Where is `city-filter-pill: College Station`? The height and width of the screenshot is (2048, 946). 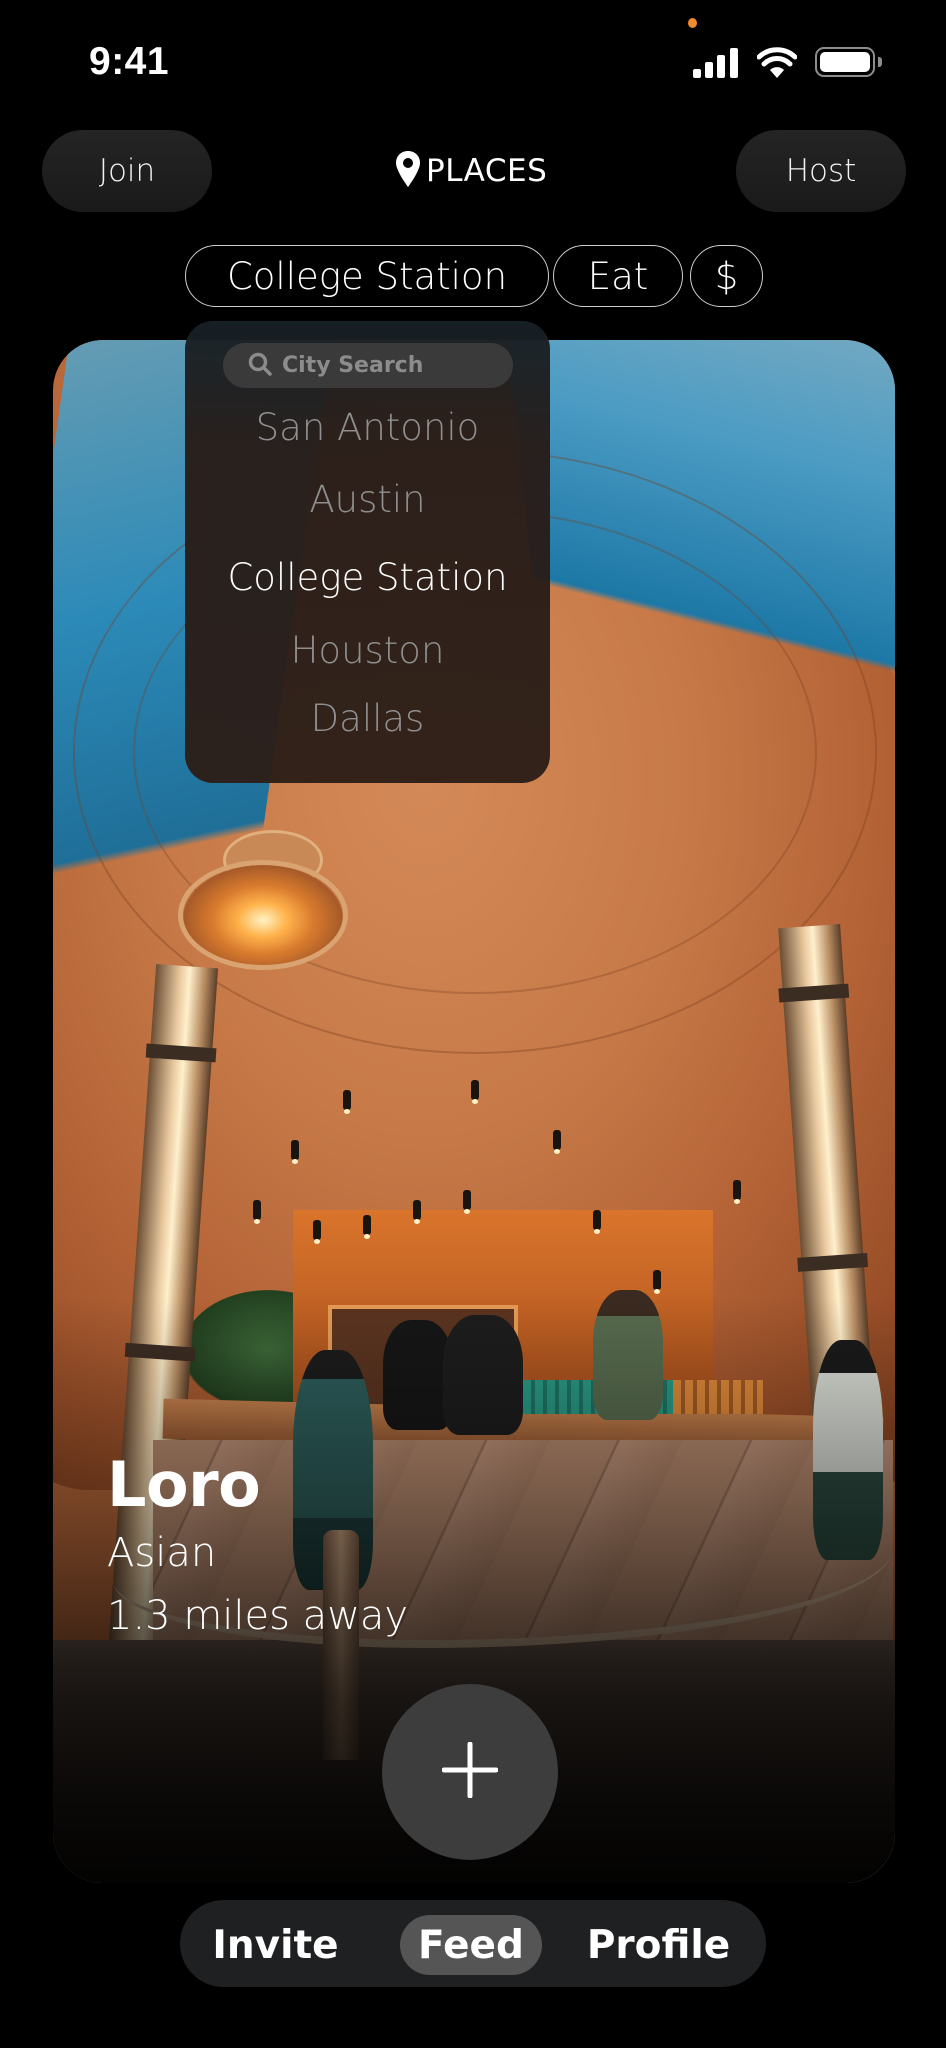 city-filter-pill: College Station is located at coordinates (367, 276).